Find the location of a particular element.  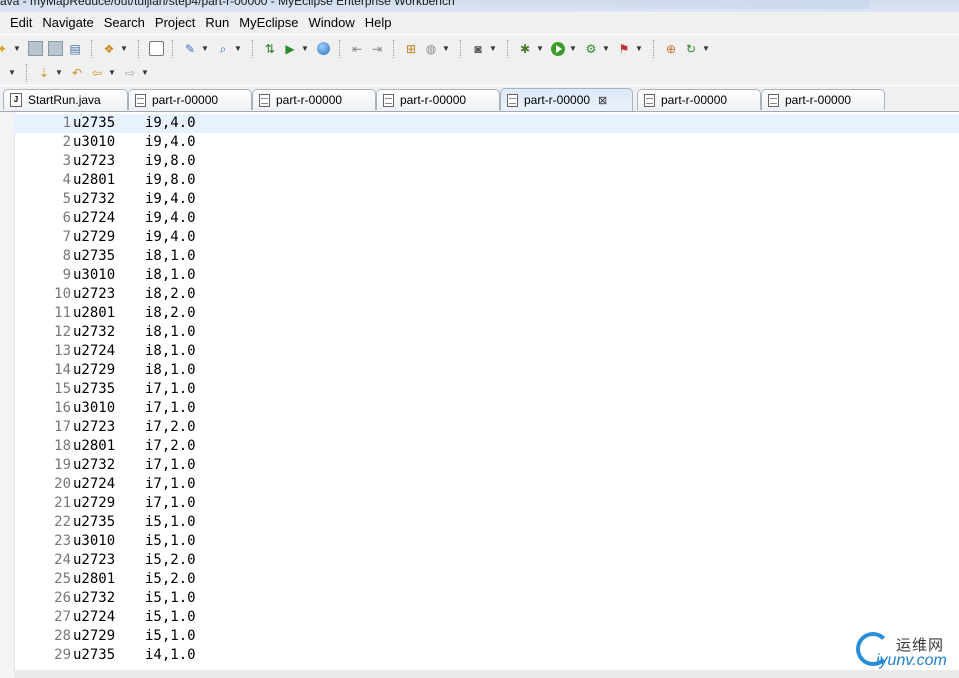

editor-line: 1 u2735 i9,4.0 is located at coordinates (486, 123).